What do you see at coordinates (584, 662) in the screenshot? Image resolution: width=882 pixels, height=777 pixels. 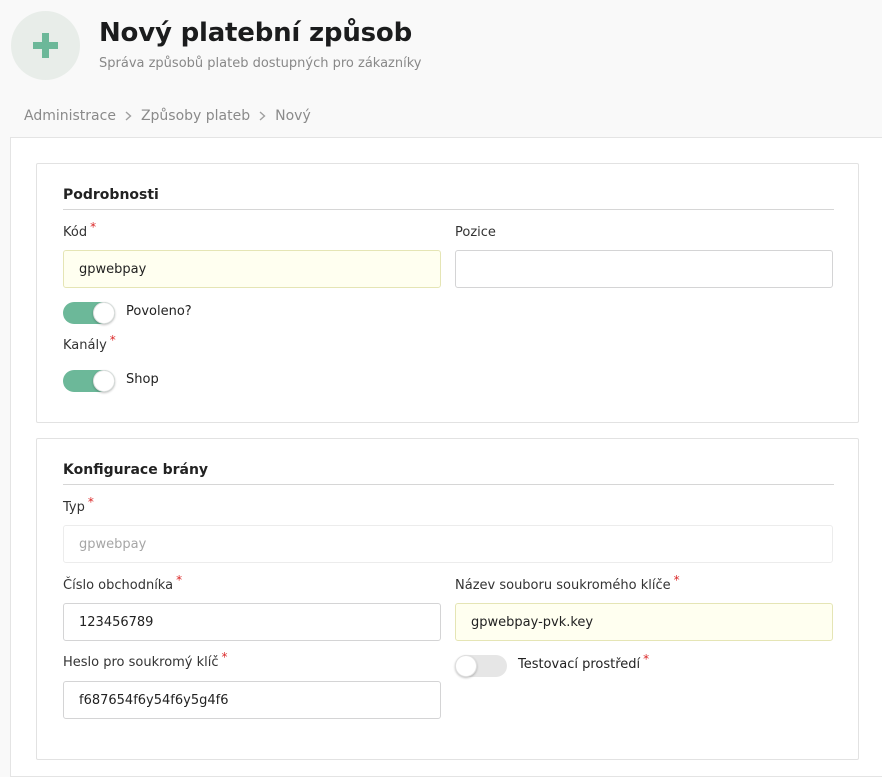 I see `test-environment-label: Testovací prostředí *` at bounding box center [584, 662].